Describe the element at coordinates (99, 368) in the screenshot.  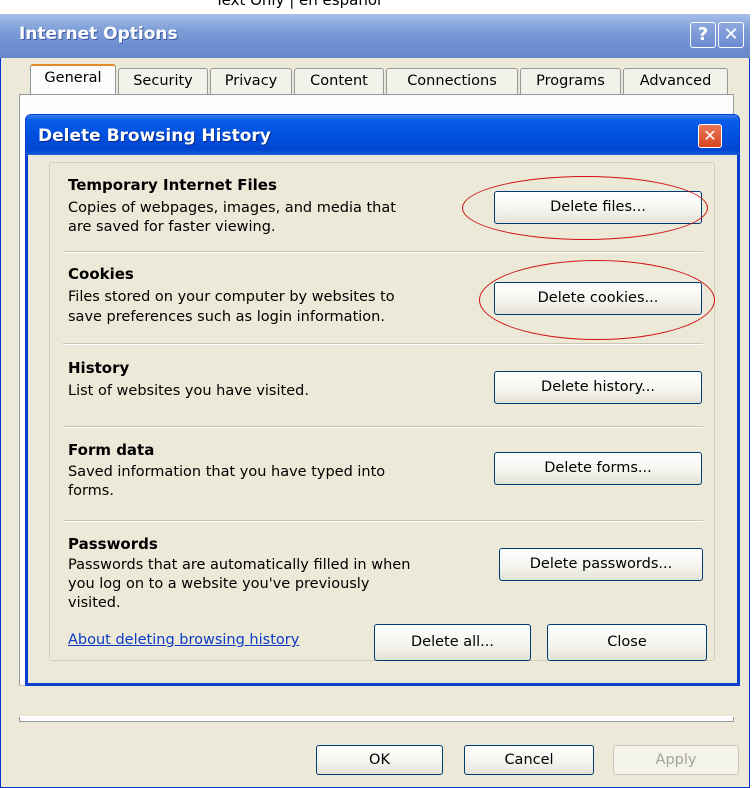
I see `section-title-history: History` at that location.